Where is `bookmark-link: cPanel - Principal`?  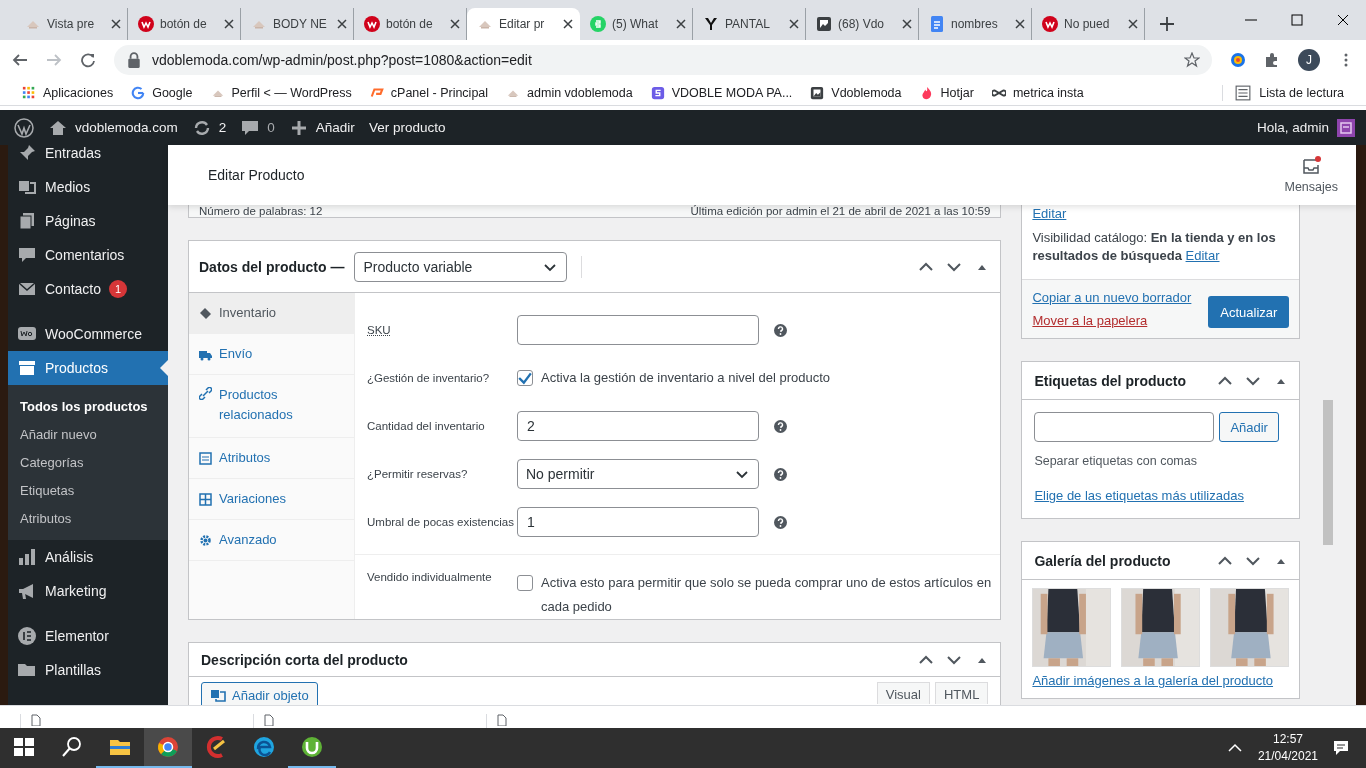
bookmark-link: cPanel - Principal is located at coordinates (439, 92).